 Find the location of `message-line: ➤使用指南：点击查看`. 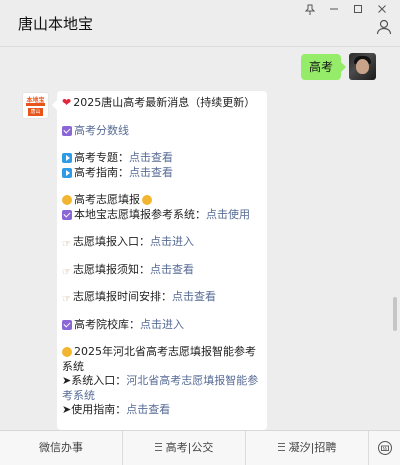

message-line: ➤使用指南：点击查看 is located at coordinates (116, 409).